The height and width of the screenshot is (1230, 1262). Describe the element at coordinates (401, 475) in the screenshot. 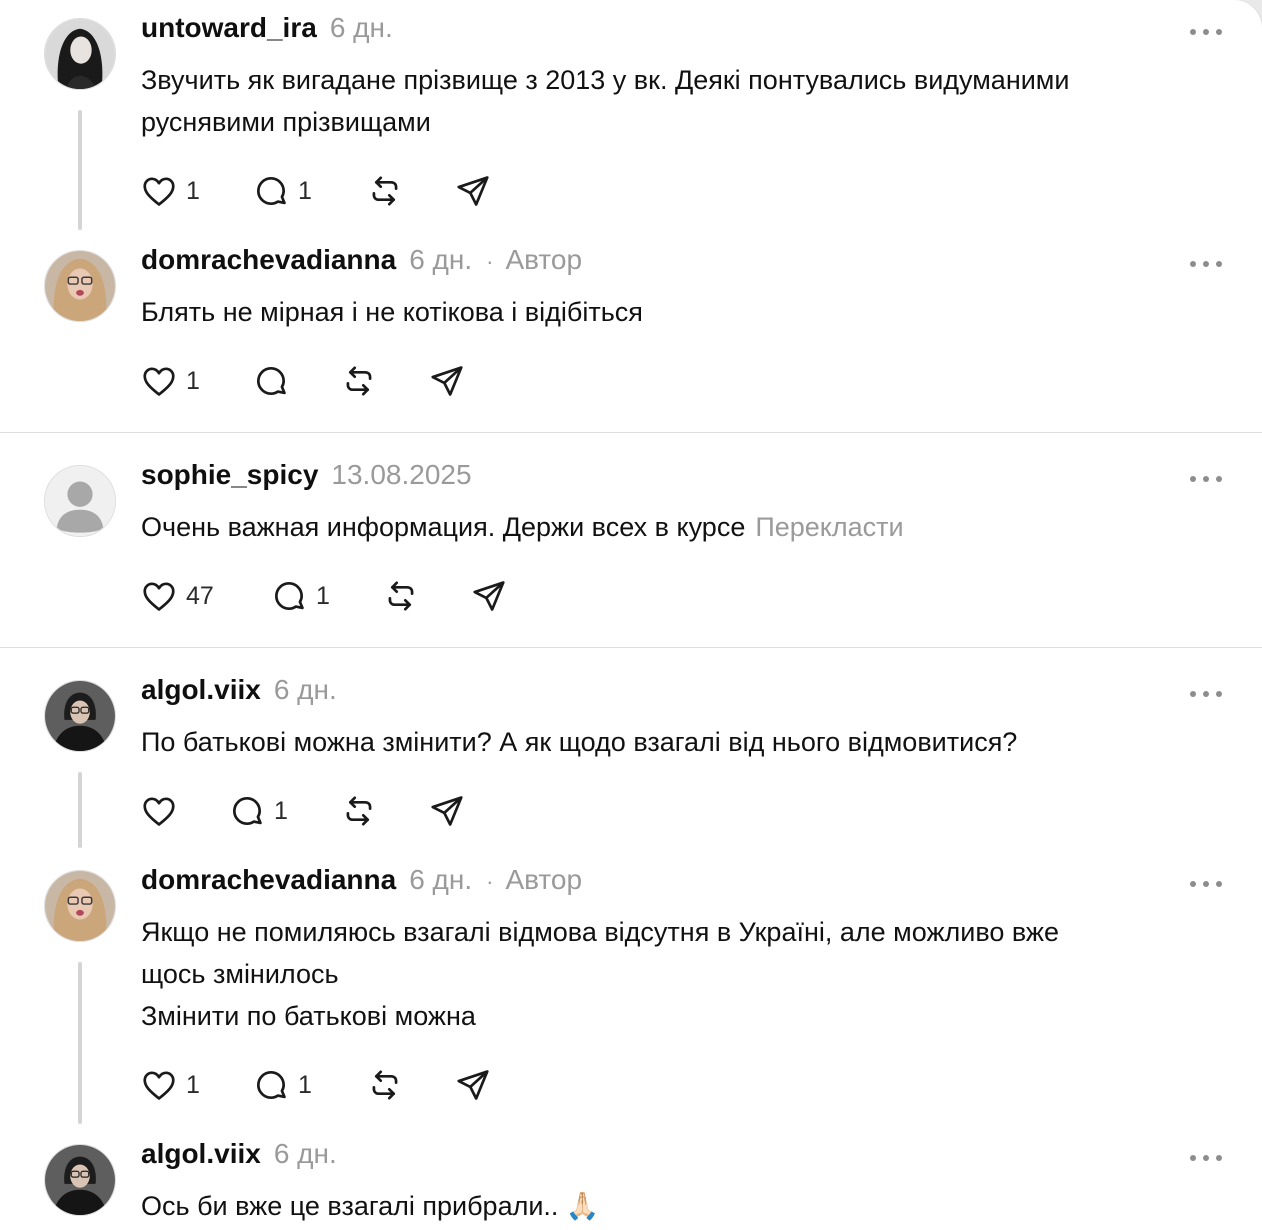

I see `timestamp: 13.08.2025` at that location.